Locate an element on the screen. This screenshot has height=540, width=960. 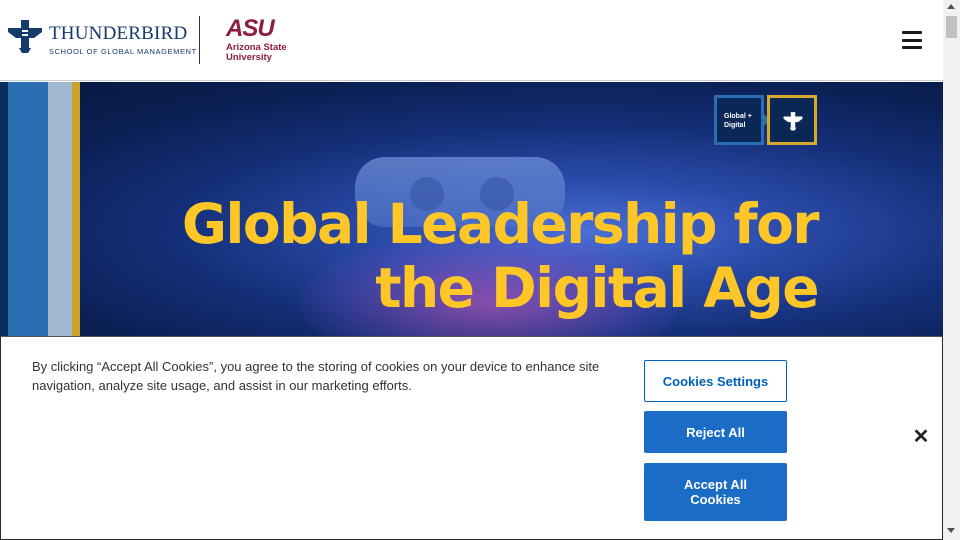
thunderbird-subtitle: SCHOOL OF GLOBAL MANAGEMENT is located at coordinates (123, 51).